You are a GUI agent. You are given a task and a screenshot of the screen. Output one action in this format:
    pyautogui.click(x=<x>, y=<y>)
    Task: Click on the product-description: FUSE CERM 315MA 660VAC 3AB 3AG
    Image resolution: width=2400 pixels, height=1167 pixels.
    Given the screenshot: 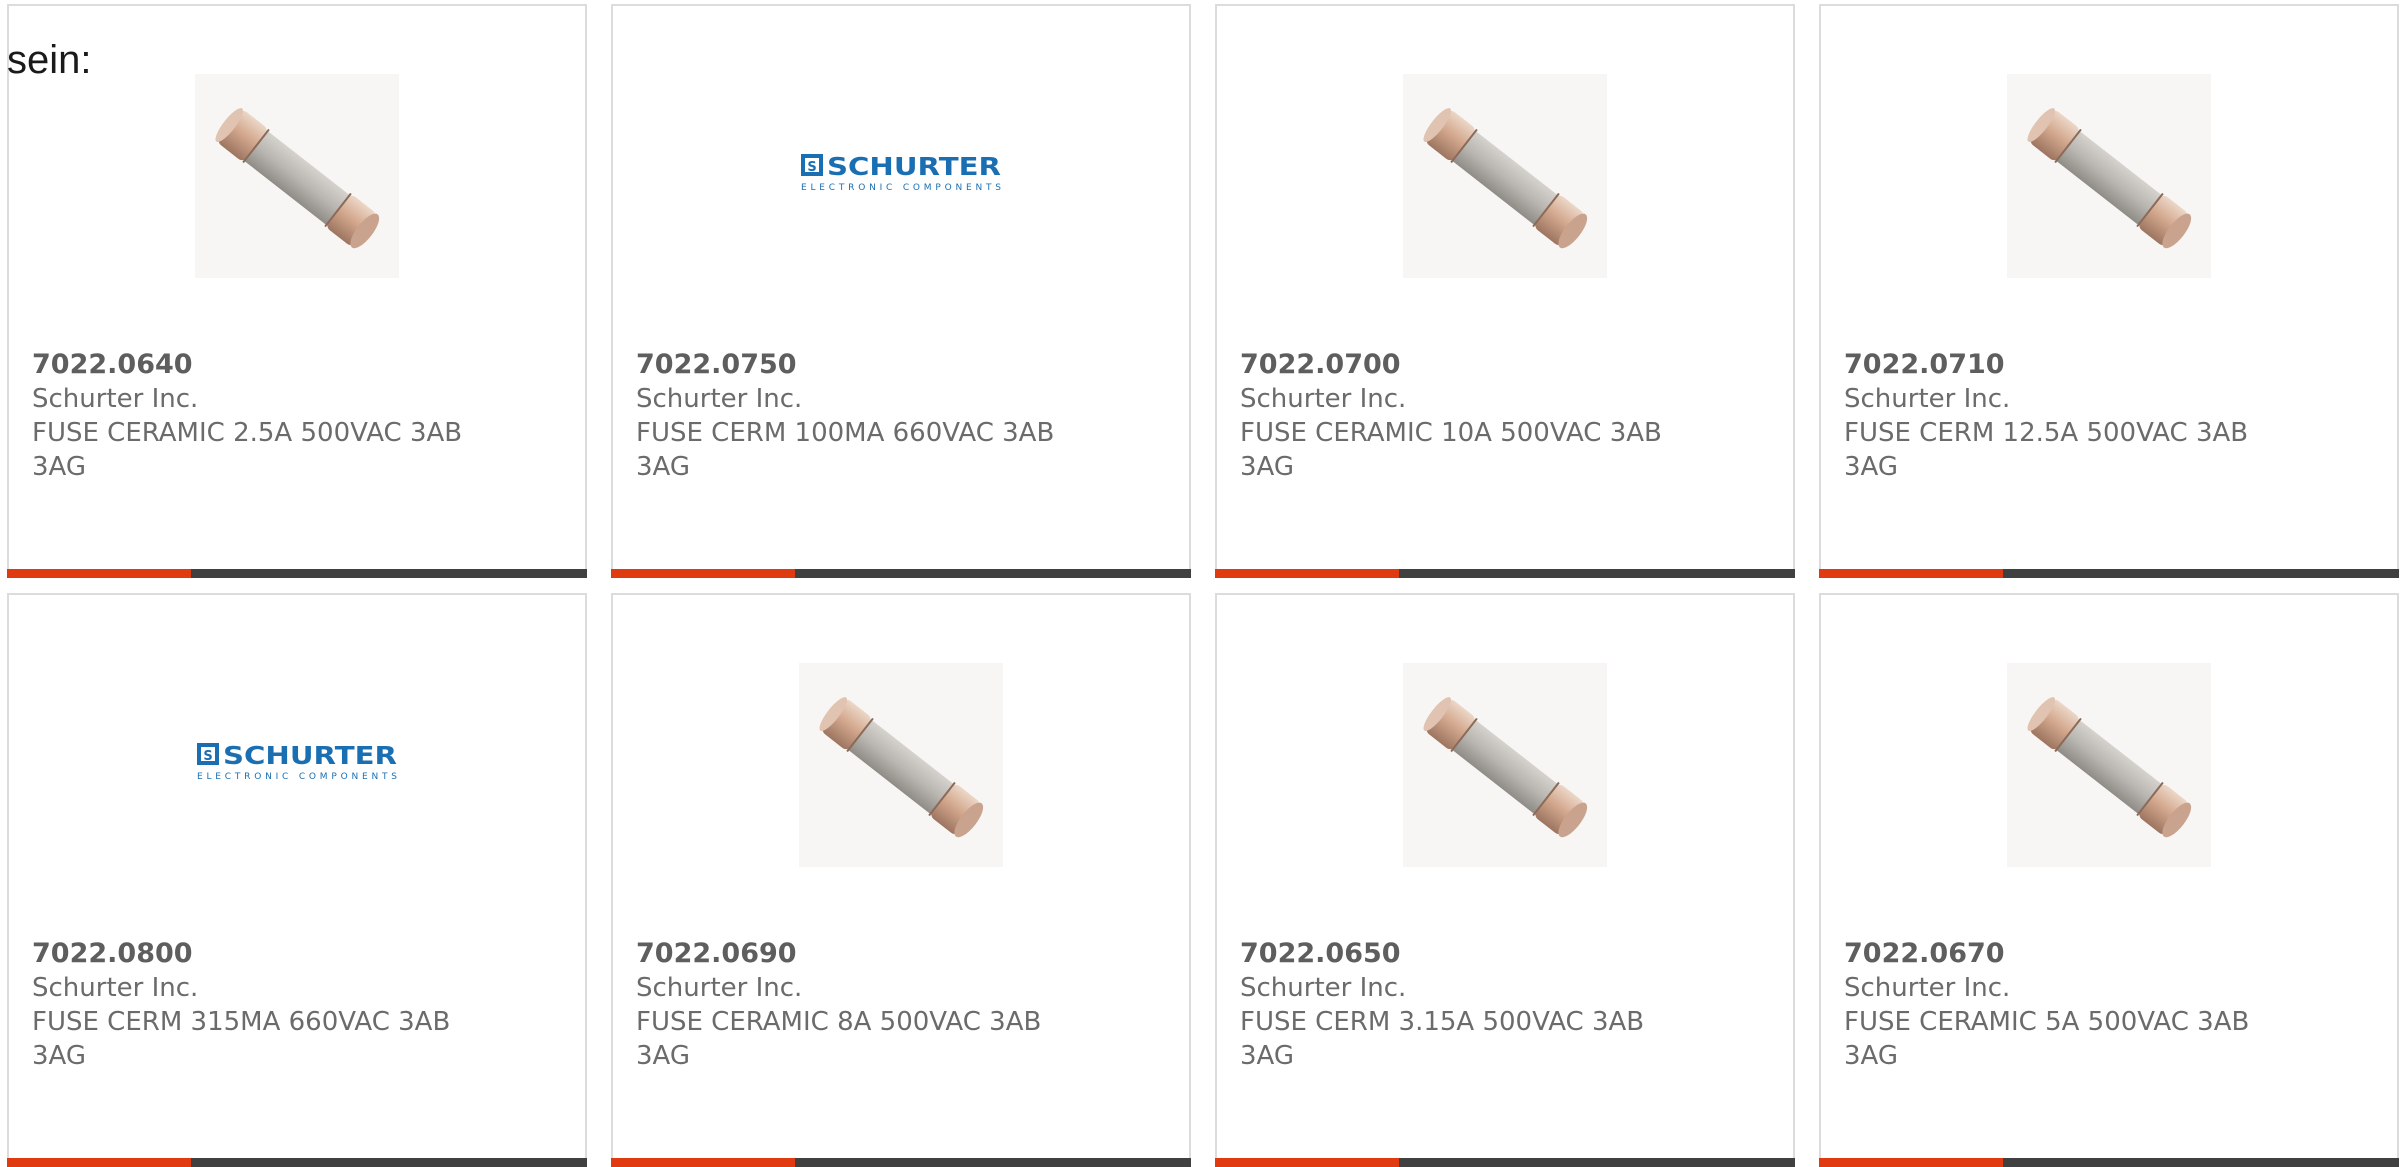 What is the action you would take?
    pyautogui.click(x=241, y=1039)
    